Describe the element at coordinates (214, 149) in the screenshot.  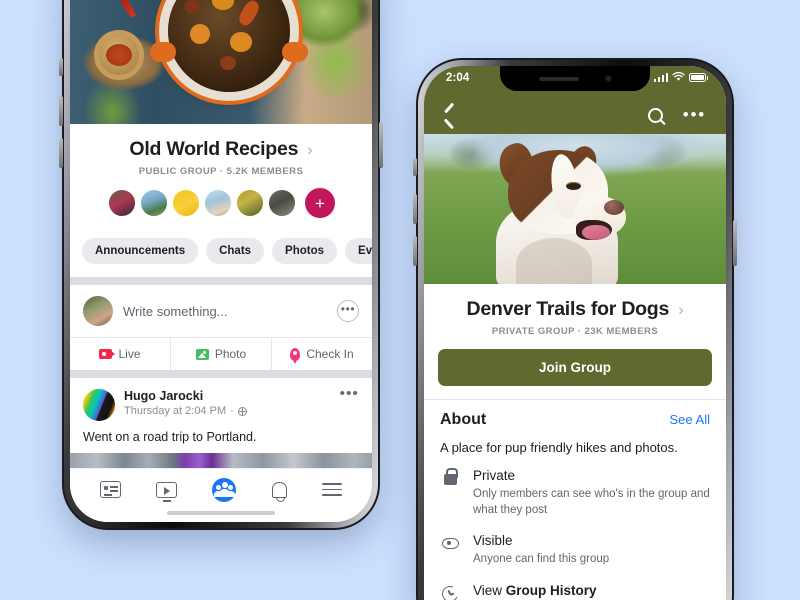
I see `group-title-text: Old World Recipes` at that location.